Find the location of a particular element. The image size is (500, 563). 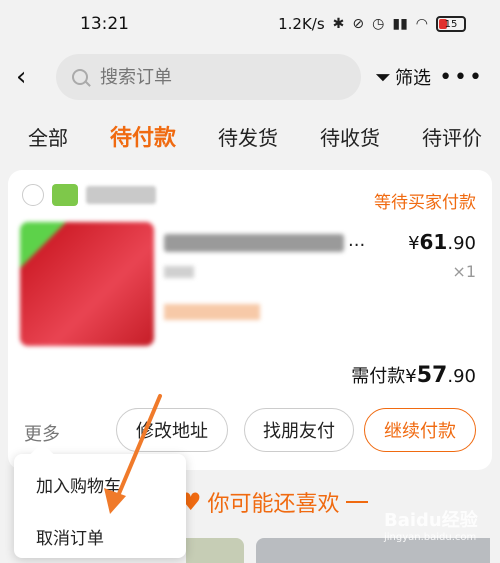

tab-pending-receipt: 待收货 is located at coordinates (350, 136).